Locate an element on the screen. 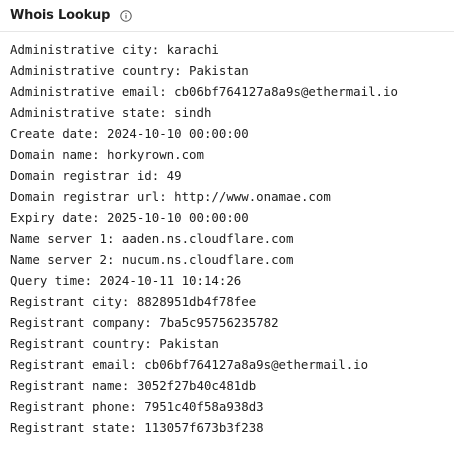 The height and width of the screenshot is (455, 454). whois-record-line: Registrant country: Pakistan is located at coordinates (204, 343).